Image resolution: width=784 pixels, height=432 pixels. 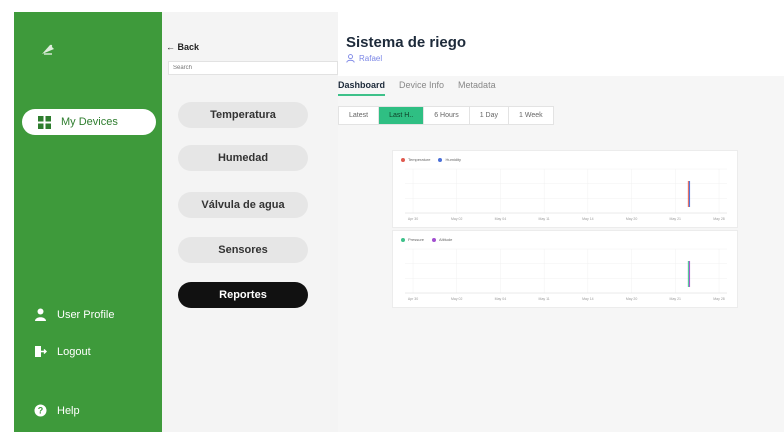 I want to click on sidebar-item-logout: Logout, so click(x=62, y=351).